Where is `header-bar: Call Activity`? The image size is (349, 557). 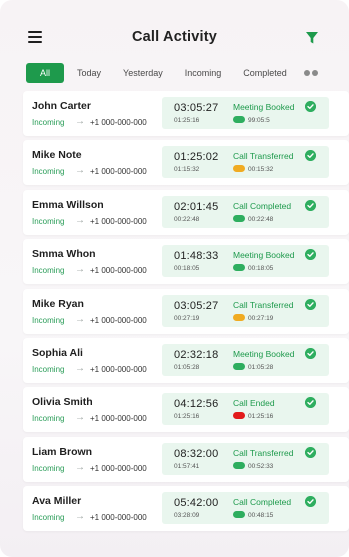
header-bar: Call Activity is located at coordinates (174, 38).